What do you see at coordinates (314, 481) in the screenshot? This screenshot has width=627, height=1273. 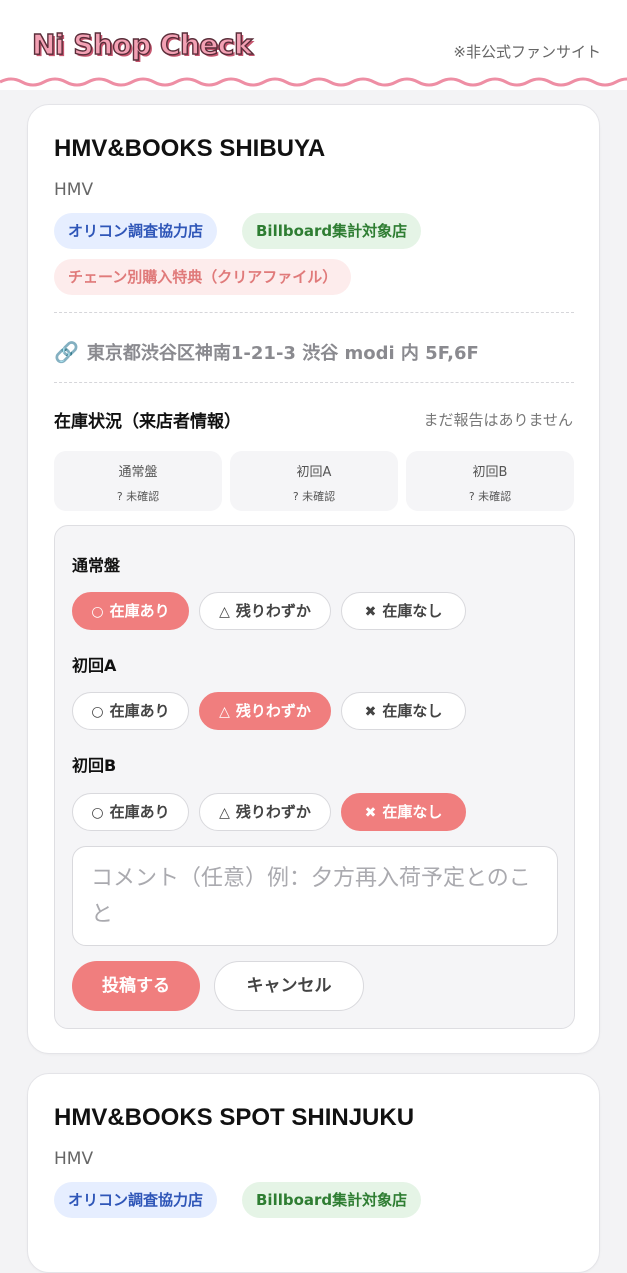 I see `stock-summary-limited-a: 初回A ? 未確認` at bounding box center [314, 481].